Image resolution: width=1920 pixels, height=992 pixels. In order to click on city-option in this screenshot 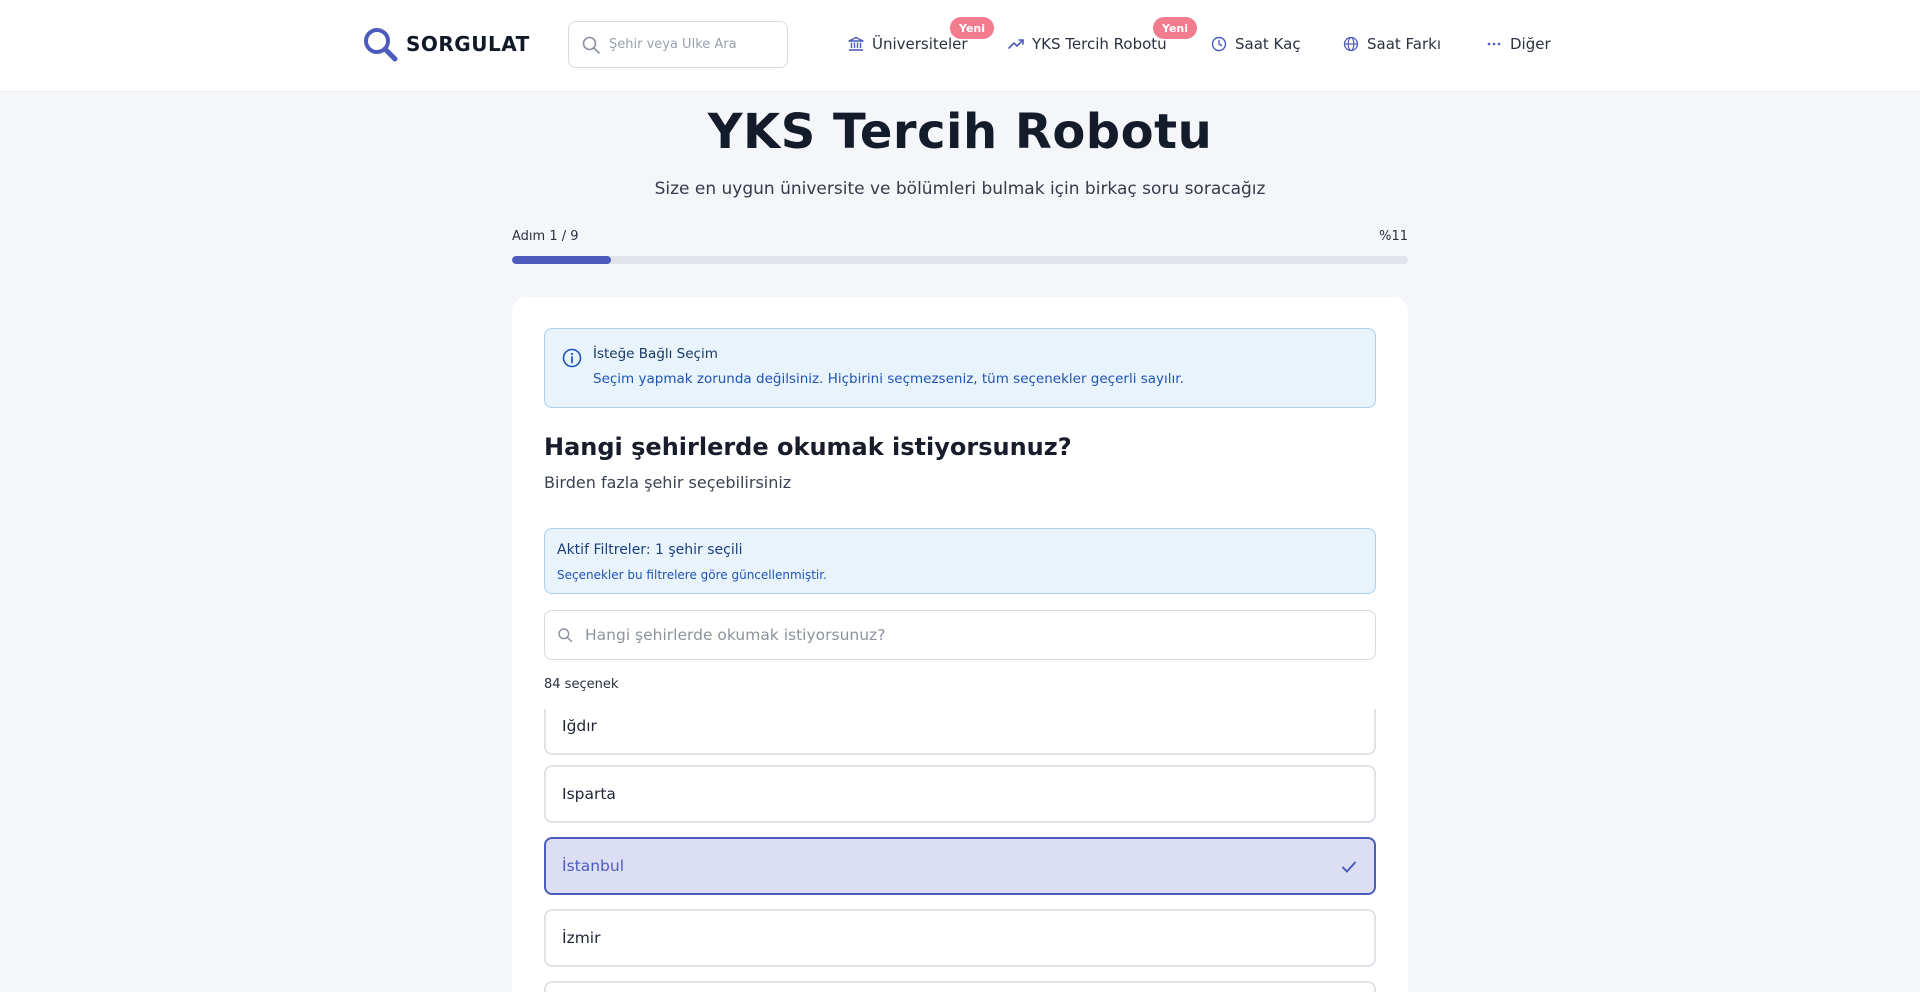, I will do `click(960, 986)`.